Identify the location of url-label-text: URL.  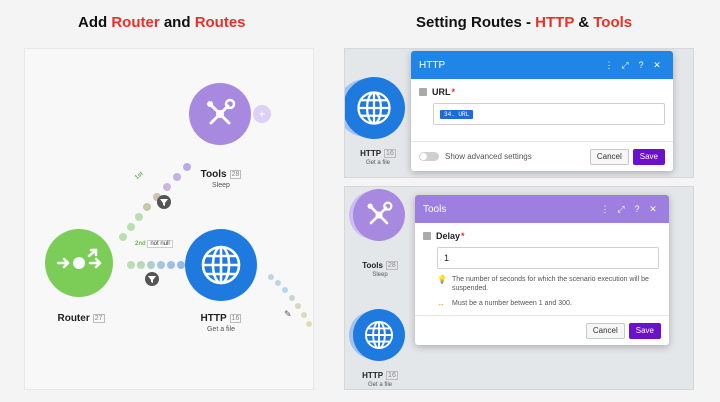
(441, 92).